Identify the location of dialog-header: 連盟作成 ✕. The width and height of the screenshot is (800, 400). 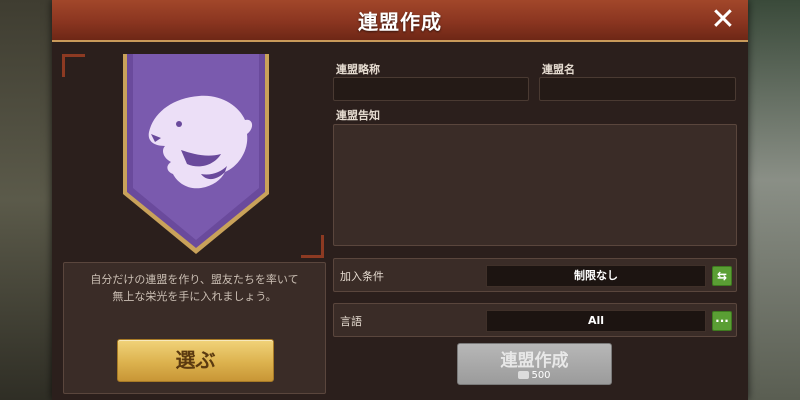
(400, 21).